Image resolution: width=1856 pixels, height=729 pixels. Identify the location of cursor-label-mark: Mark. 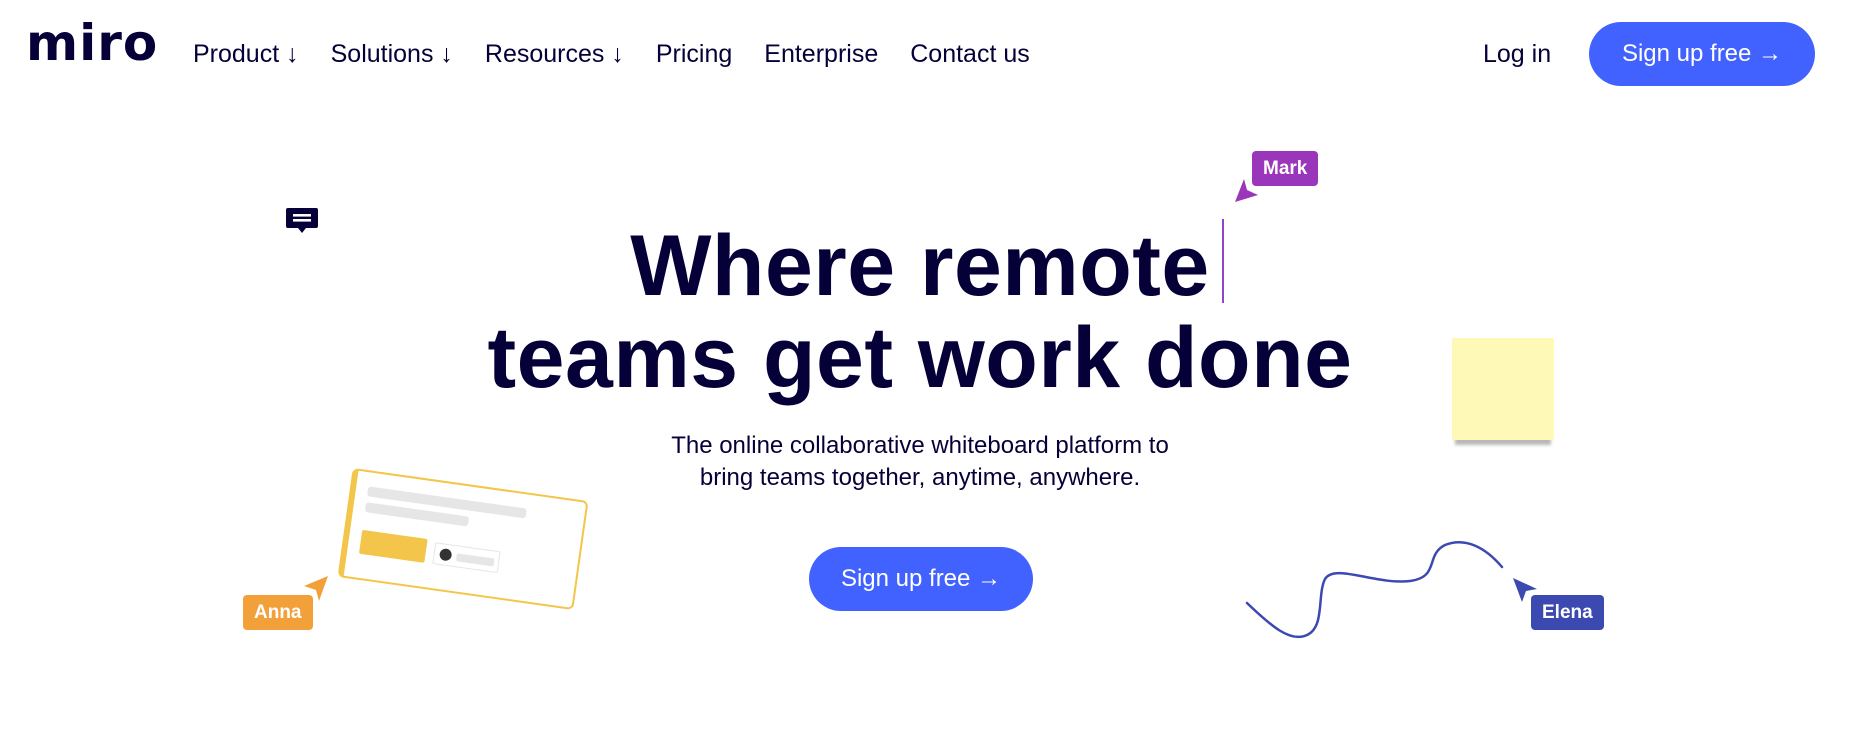
(1285, 168).